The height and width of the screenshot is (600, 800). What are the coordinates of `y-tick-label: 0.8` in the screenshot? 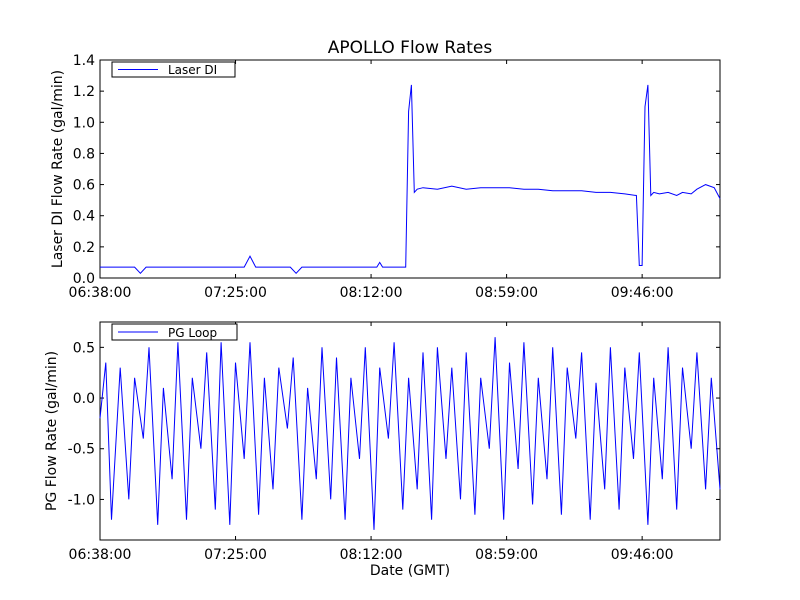 It's located at (84, 154).